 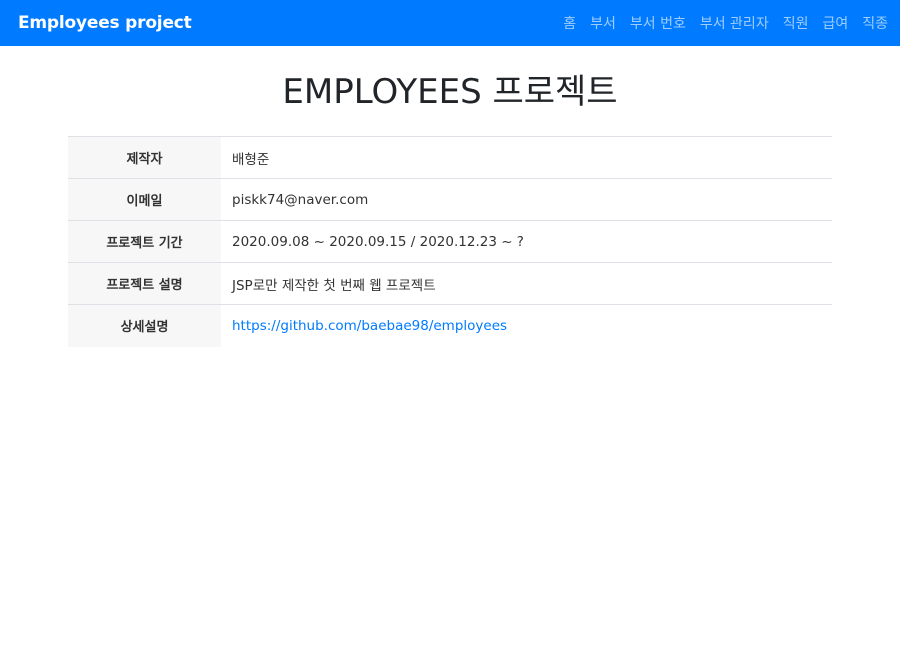 What do you see at coordinates (835, 23) in the screenshot?
I see `nav-link-salaries: 급여` at bounding box center [835, 23].